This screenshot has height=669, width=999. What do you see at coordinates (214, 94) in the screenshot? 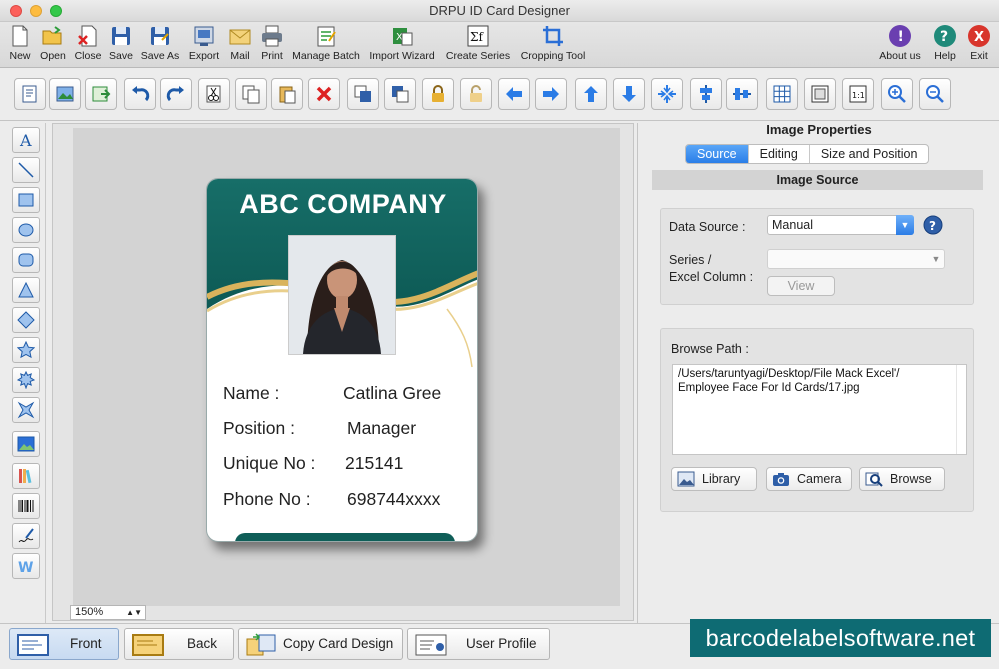
I see `cut-button` at bounding box center [214, 94].